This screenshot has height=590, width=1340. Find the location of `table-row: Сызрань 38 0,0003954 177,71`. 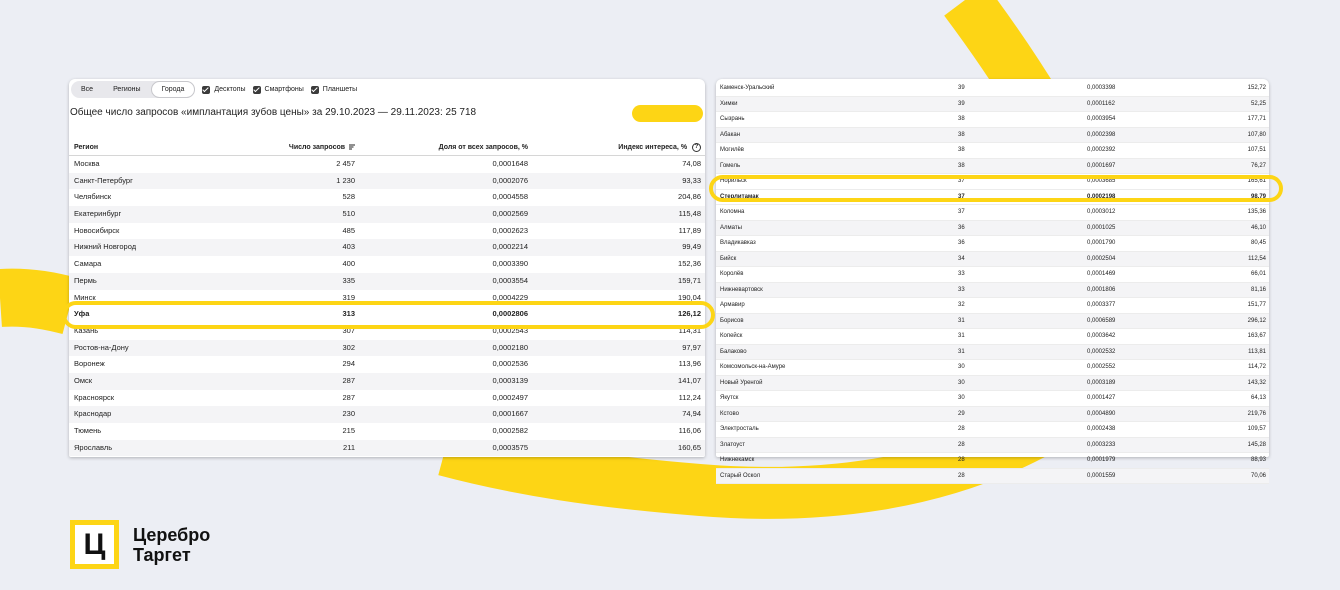

table-row: Сызрань 38 0,0003954 177,71 is located at coordinates (992, 120).